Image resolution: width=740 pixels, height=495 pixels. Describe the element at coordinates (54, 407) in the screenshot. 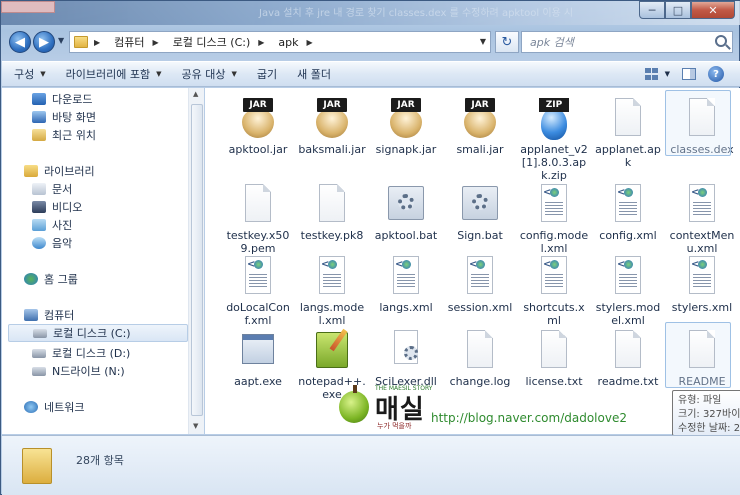

I see `nav-item-network: 네트워크` at that location.